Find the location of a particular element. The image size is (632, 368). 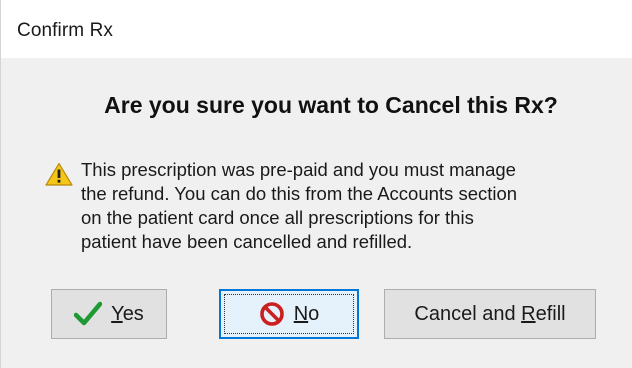

focus-ring is located at coordinates (289, 314).